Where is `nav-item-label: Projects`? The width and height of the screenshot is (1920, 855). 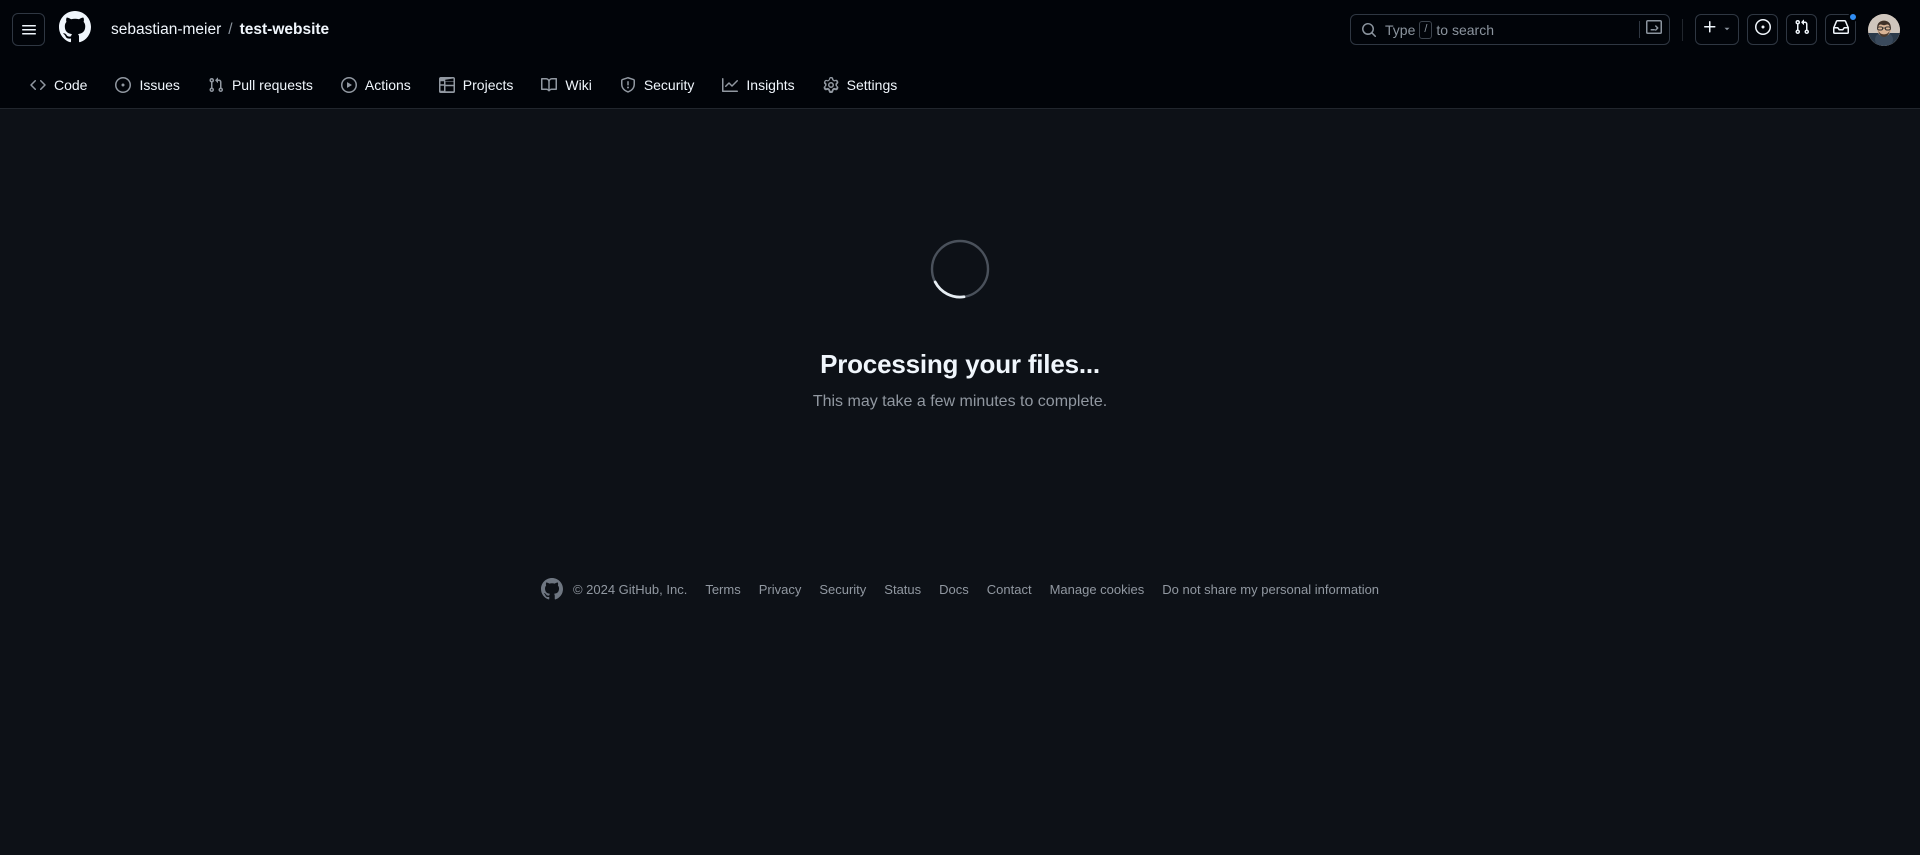
nav-item-label: Projects is located at coordinates (488, 85).